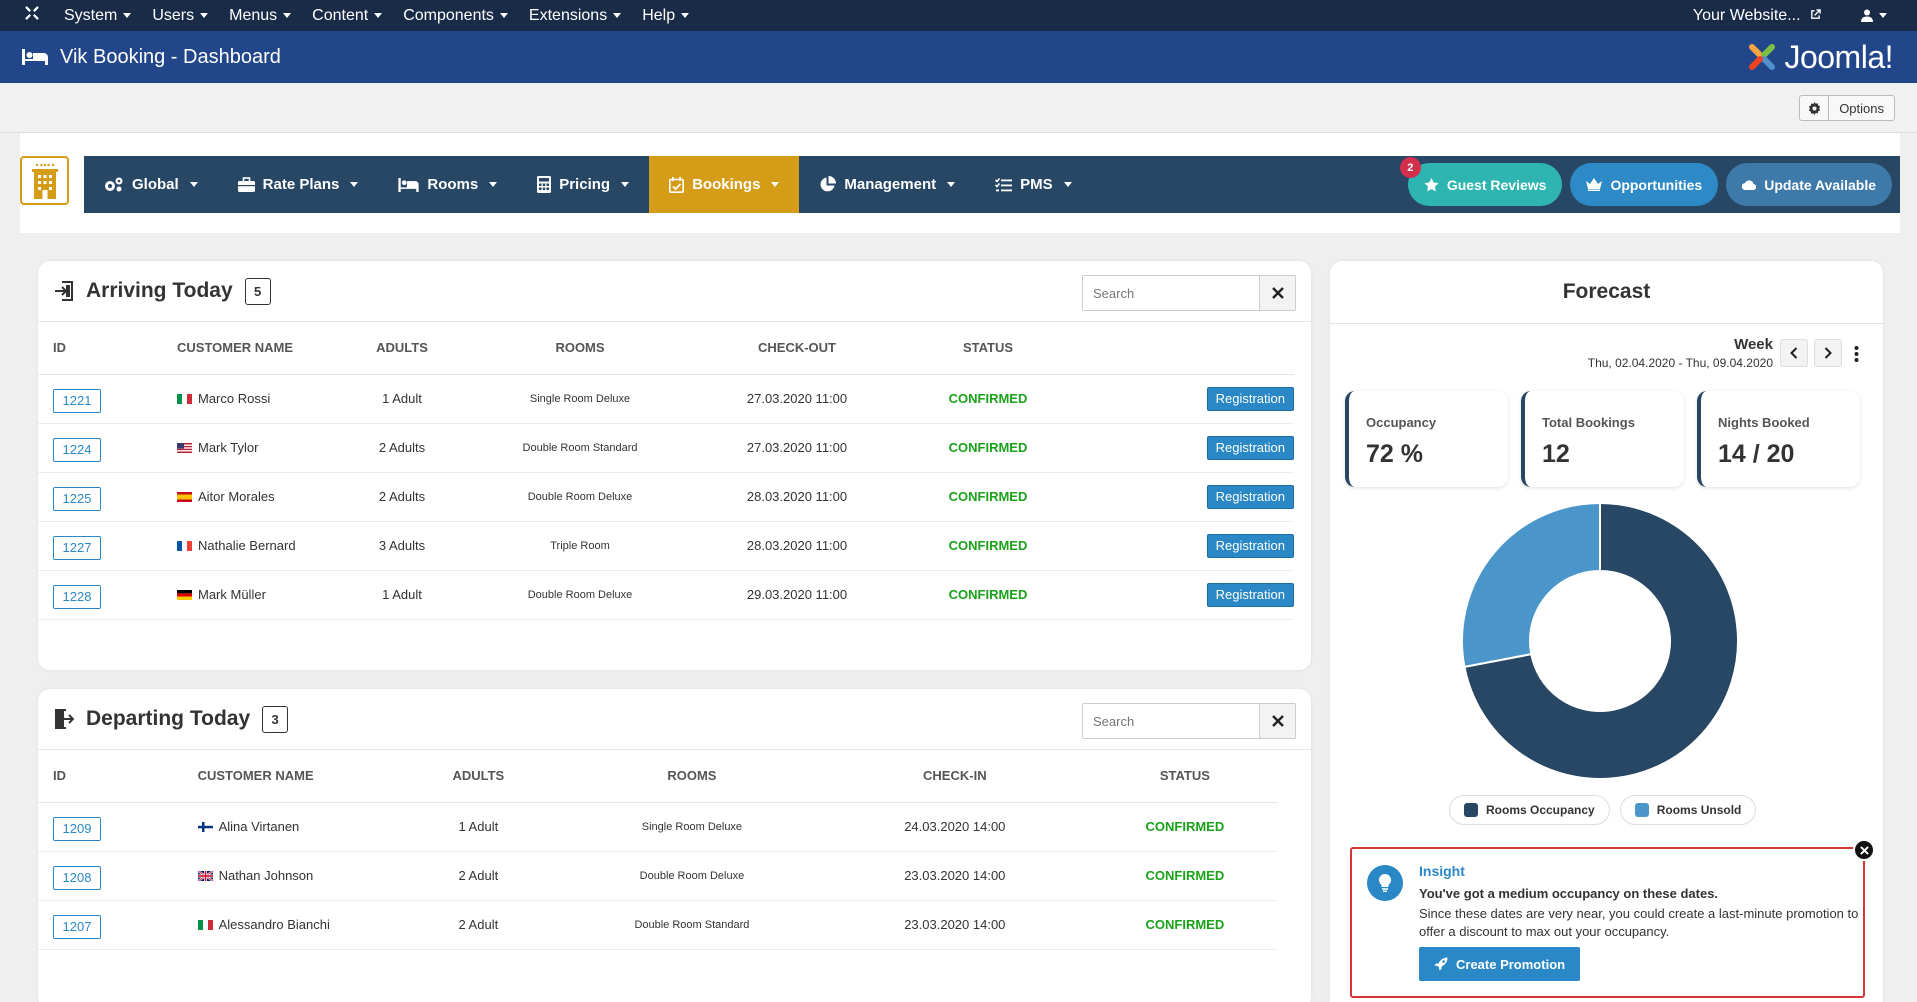 The height and width of the screenshot is (1002, 1917). Describe the element at coordinates (1171, 721) in the screenshot. I see `departing-search-input` at that location.